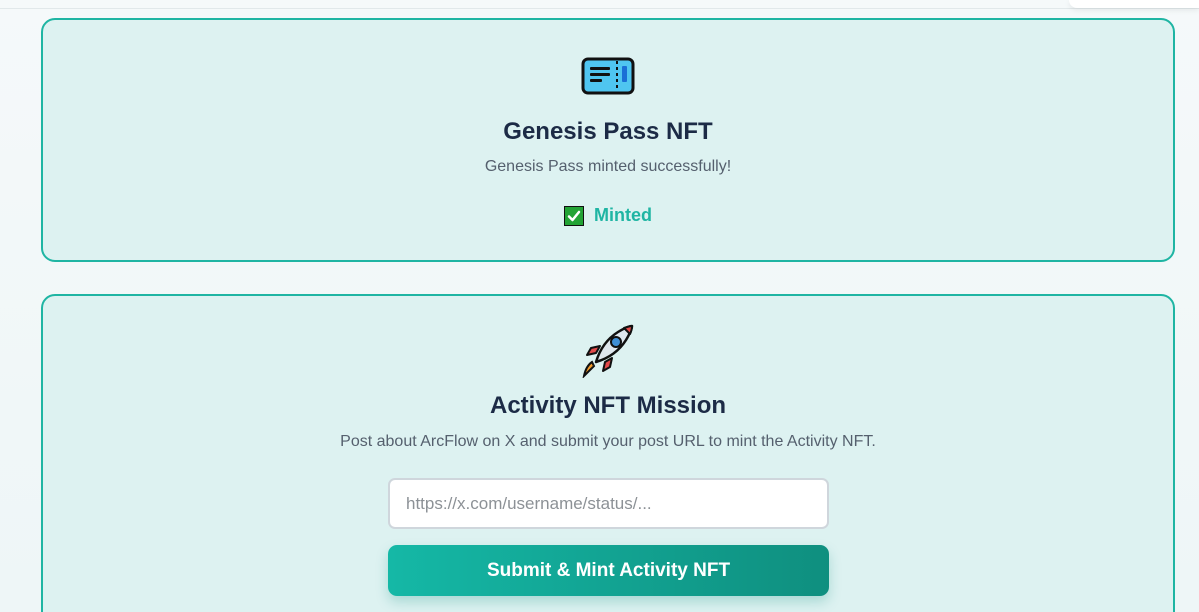 This screenshot has height=612, width=1199. I want to click on check-mark-icon, so click(574, 215).